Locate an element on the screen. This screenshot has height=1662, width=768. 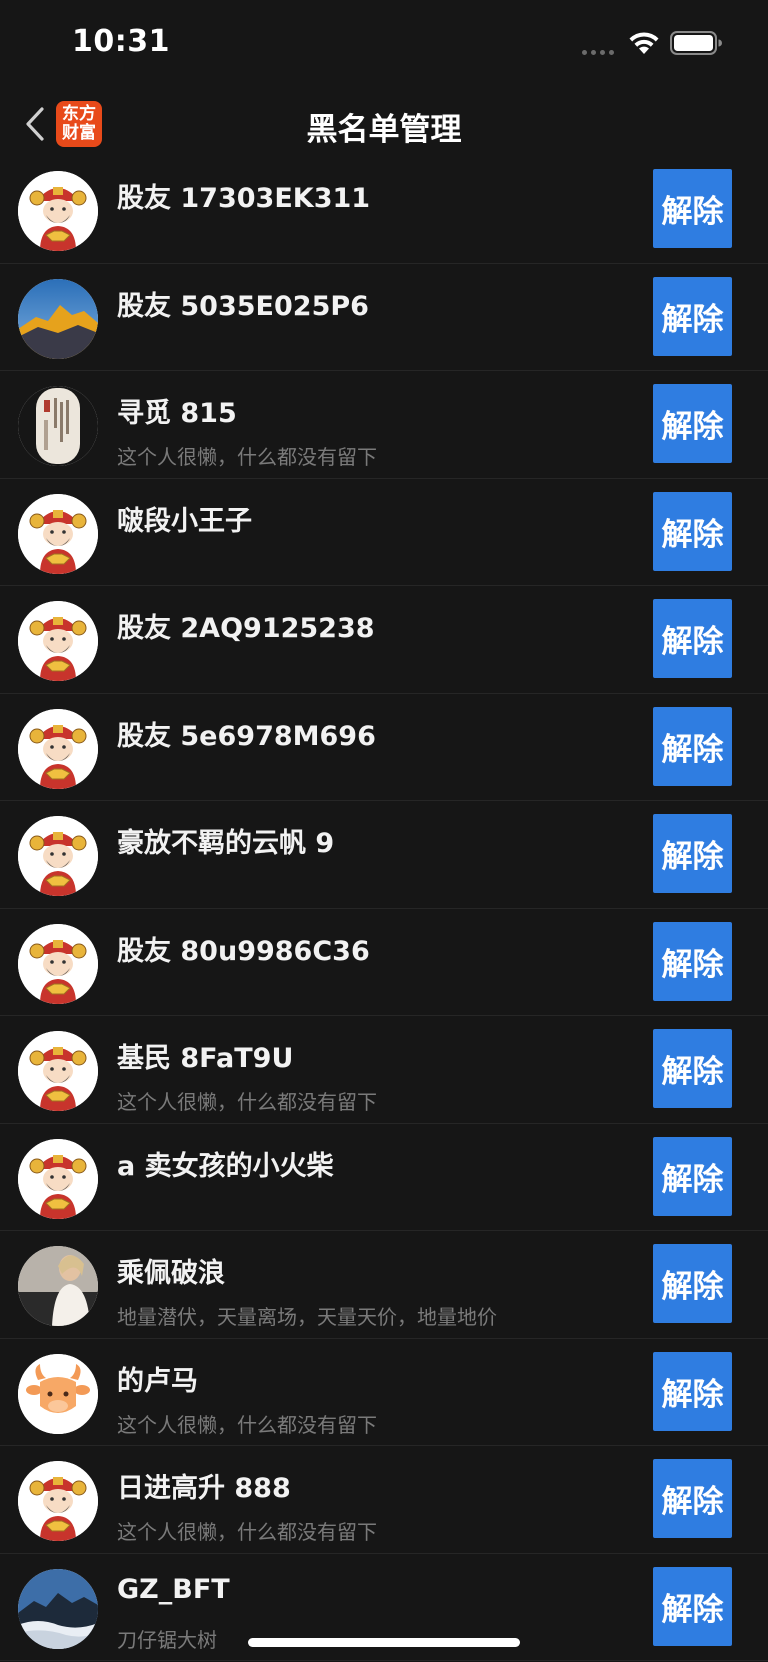
list-item: 股友 80u9986C36 解除 is located at coordinates (384, 962).